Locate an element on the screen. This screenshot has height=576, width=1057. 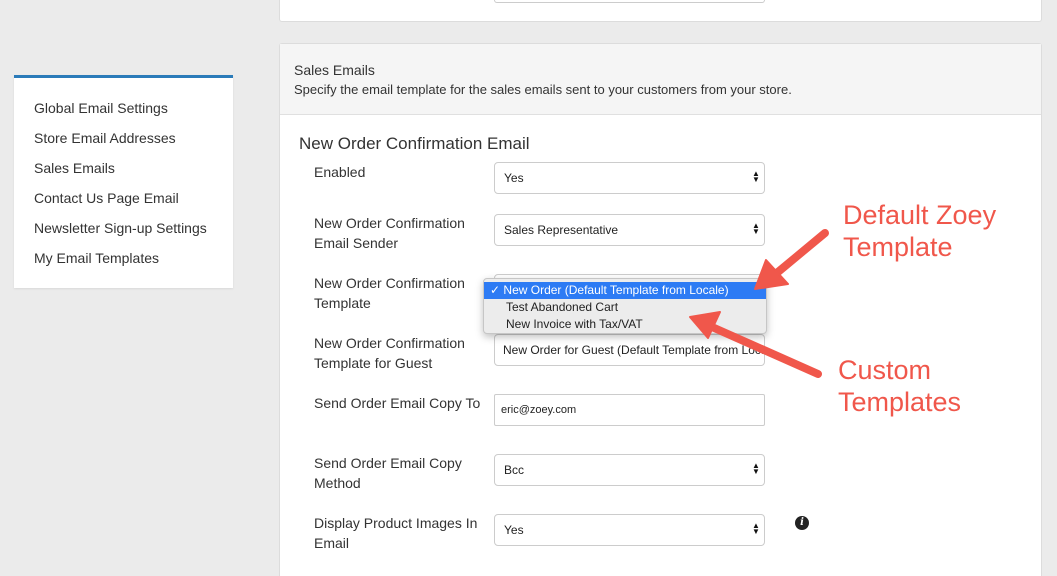
enabled-value: Yes is located at coordinates (514, 178).